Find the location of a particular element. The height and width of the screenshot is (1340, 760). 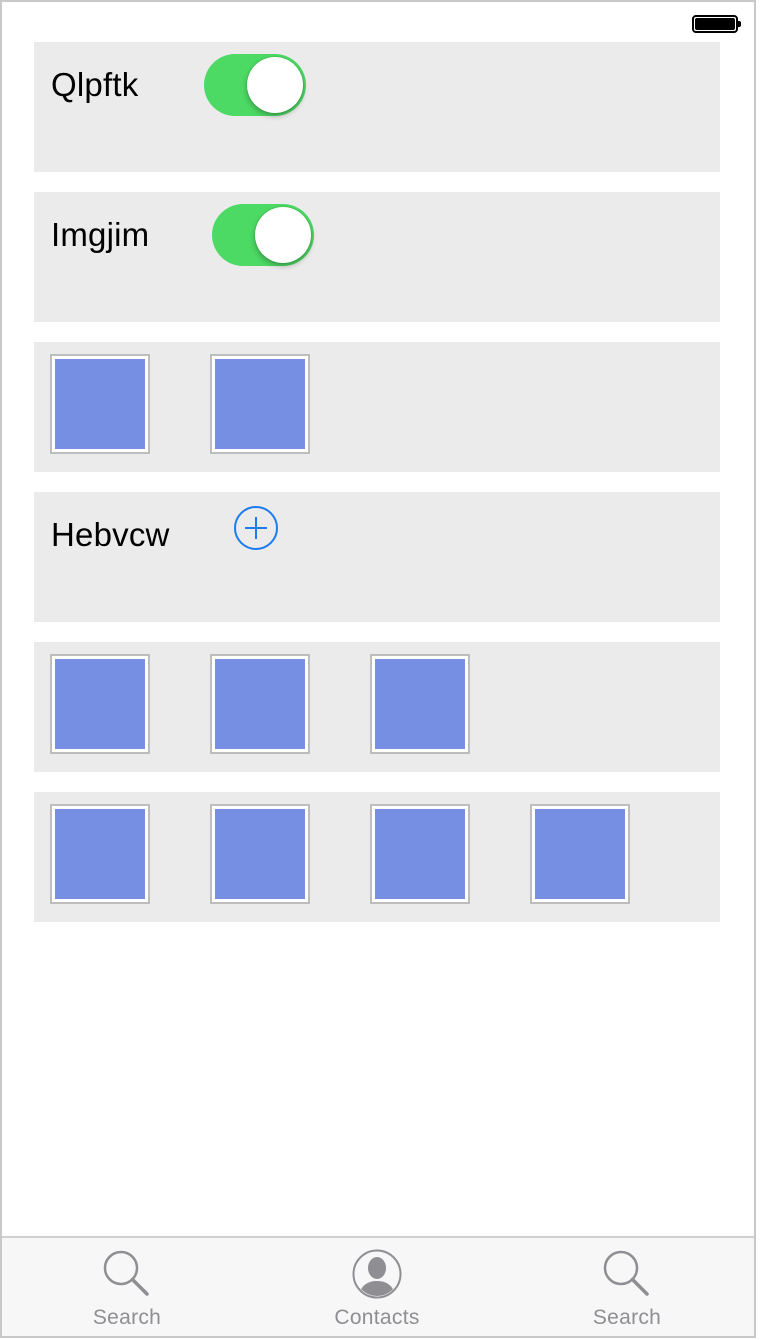

imgjim-toggle is located at coordinates (263, 235).